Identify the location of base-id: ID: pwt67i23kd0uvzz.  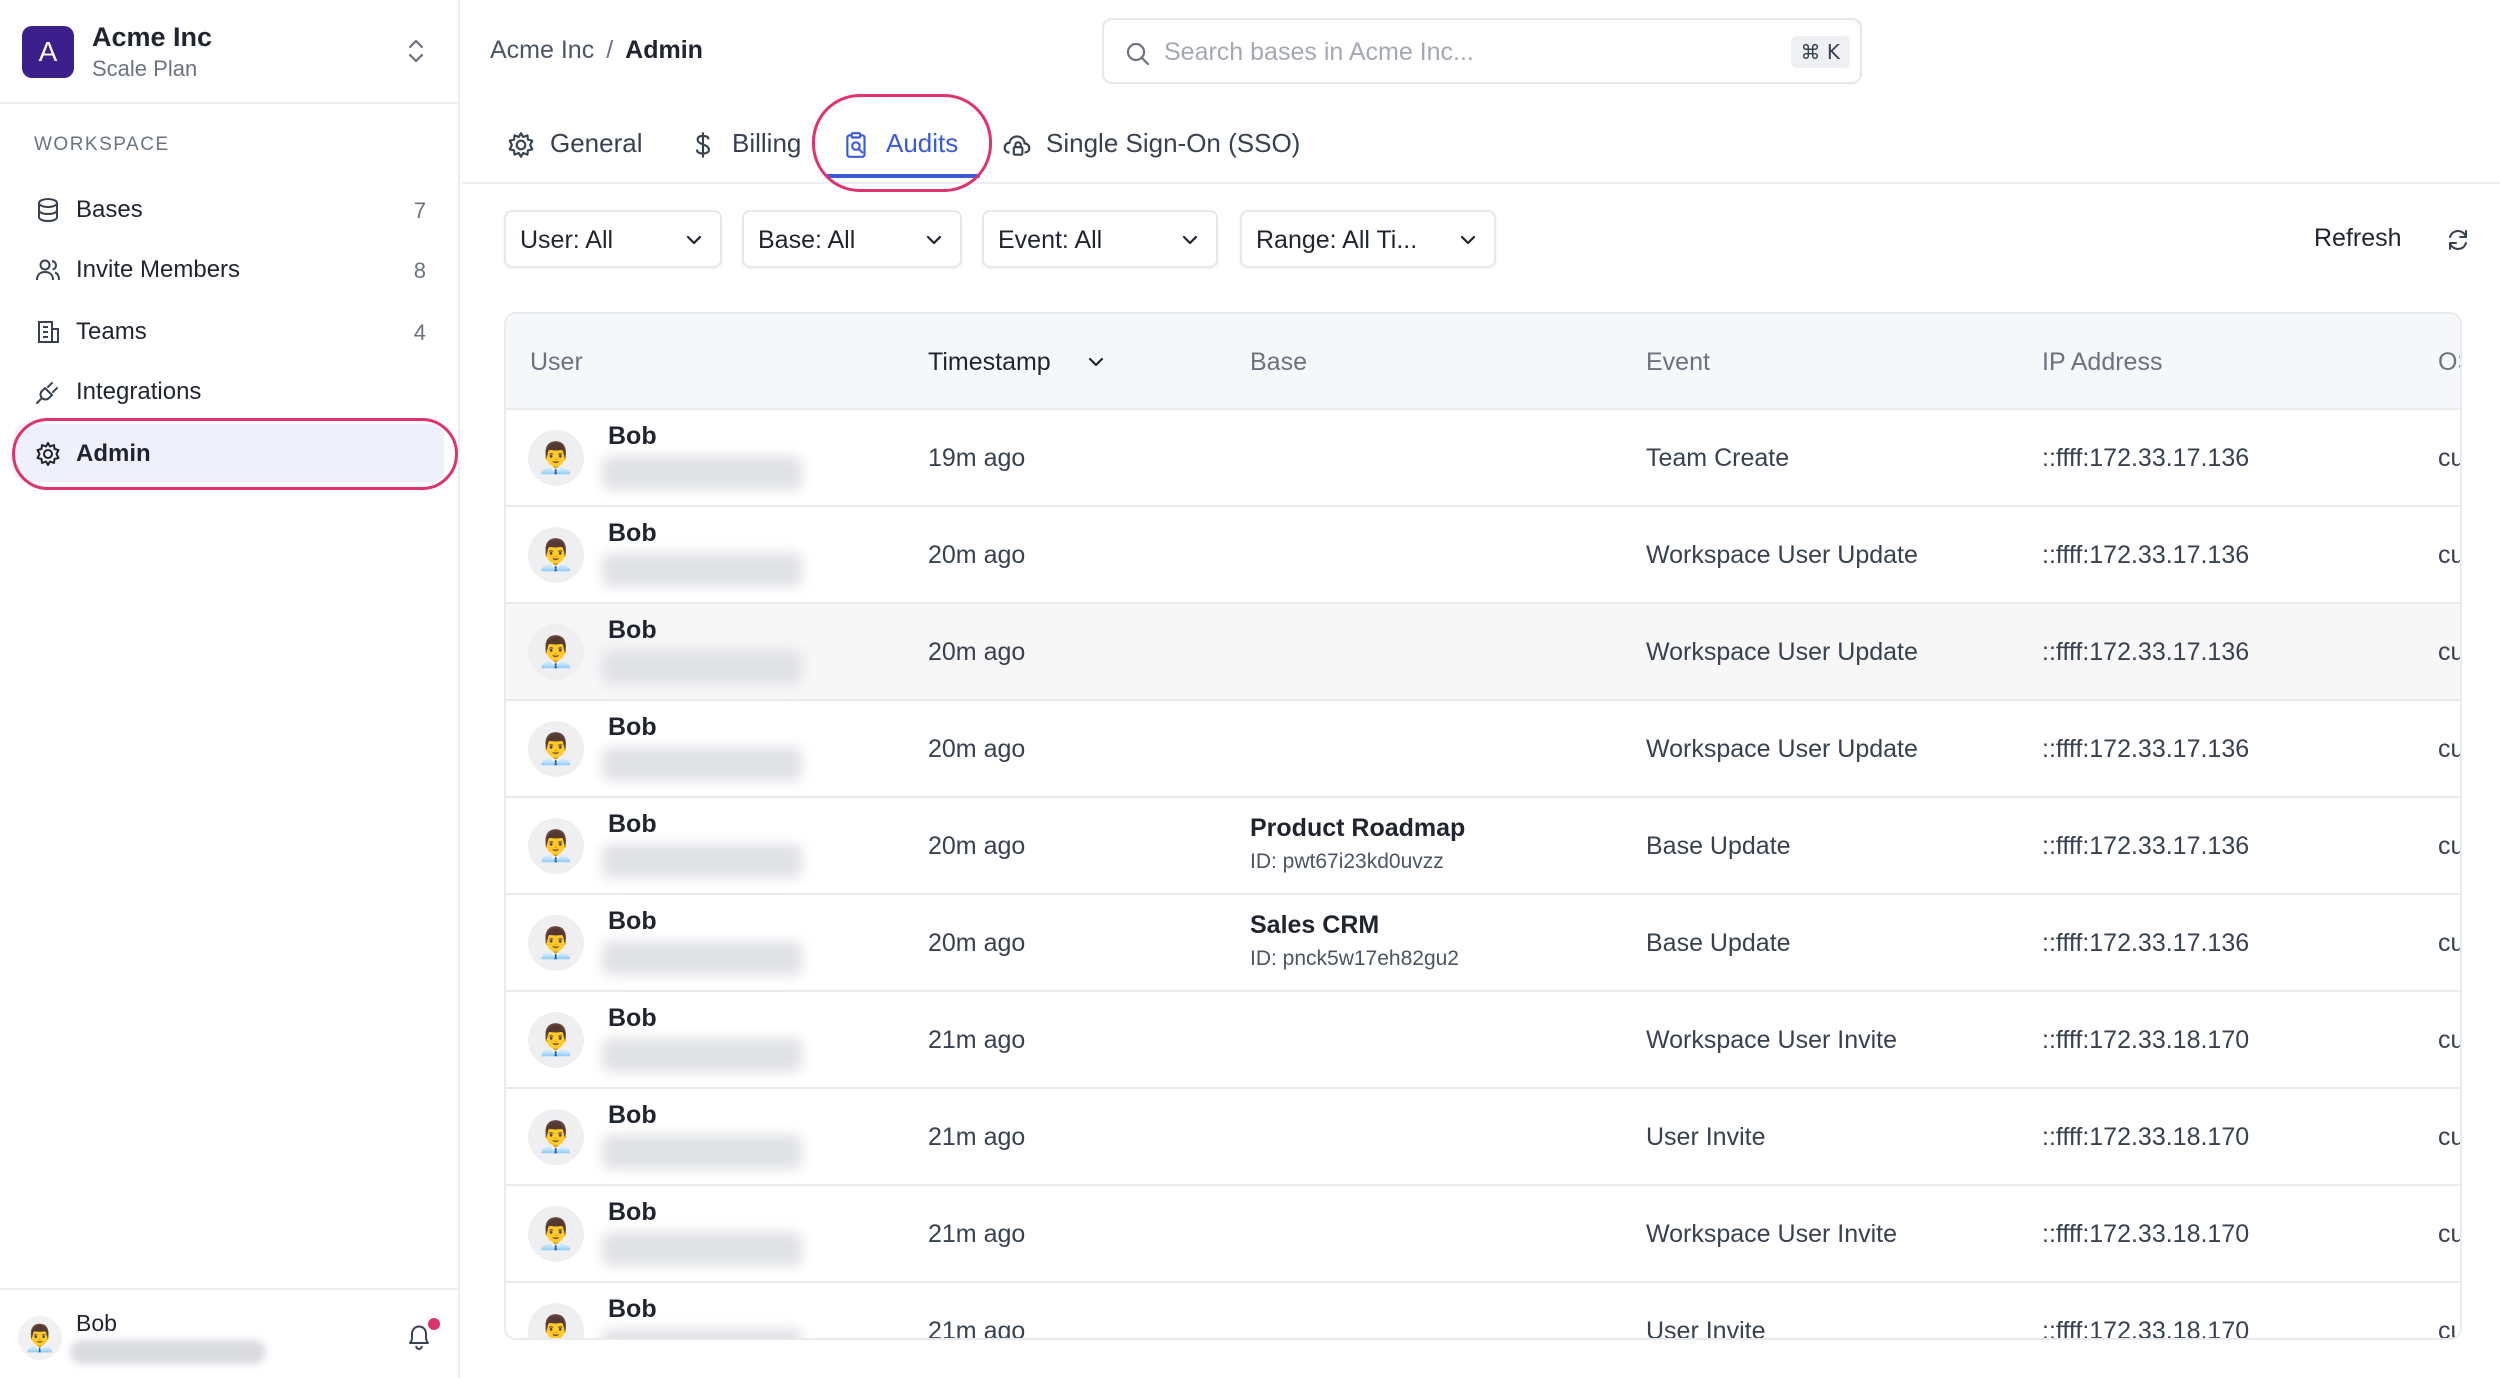
(1347, 861).